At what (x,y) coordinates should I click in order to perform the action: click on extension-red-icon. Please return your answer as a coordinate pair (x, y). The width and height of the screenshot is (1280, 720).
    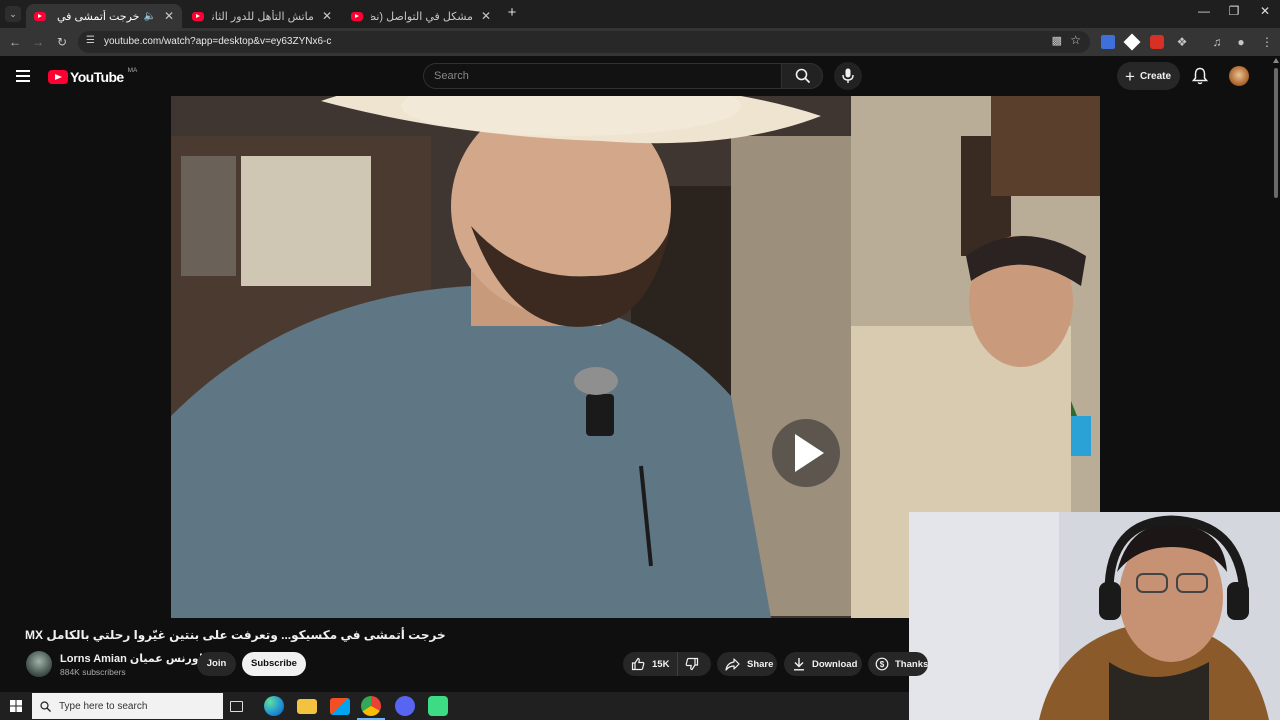
    Looking at the image, I should click on (1157, 42).